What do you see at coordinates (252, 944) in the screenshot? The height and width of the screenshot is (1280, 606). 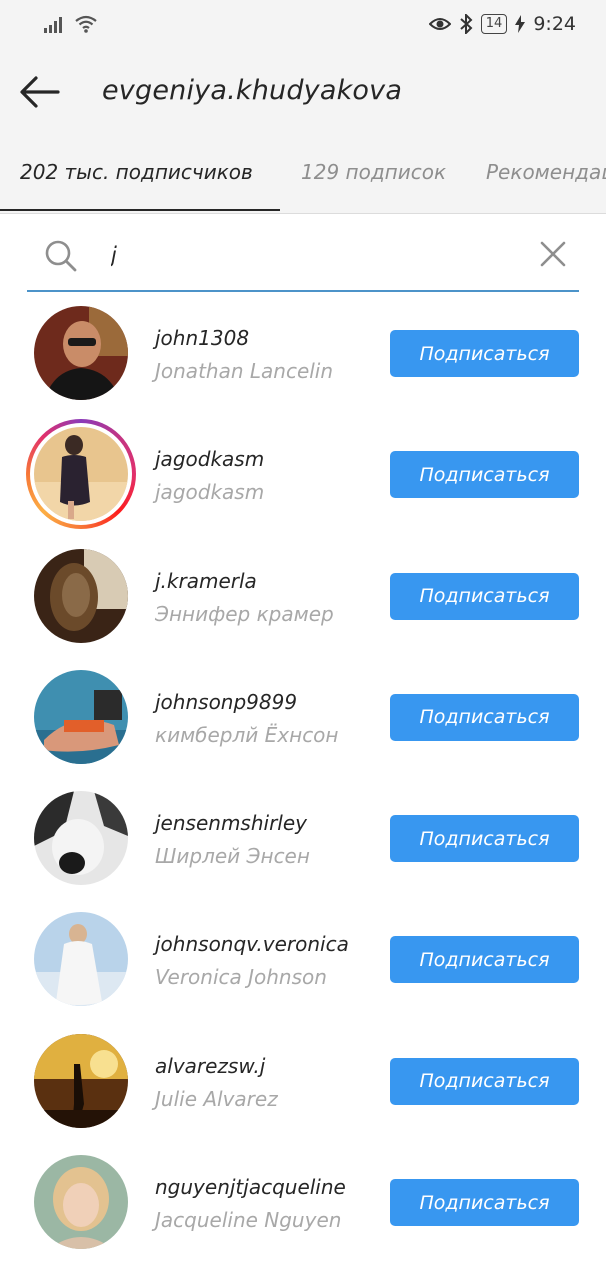 I see `username: johnsonqv.veronica` at bounding box center [252, 944].